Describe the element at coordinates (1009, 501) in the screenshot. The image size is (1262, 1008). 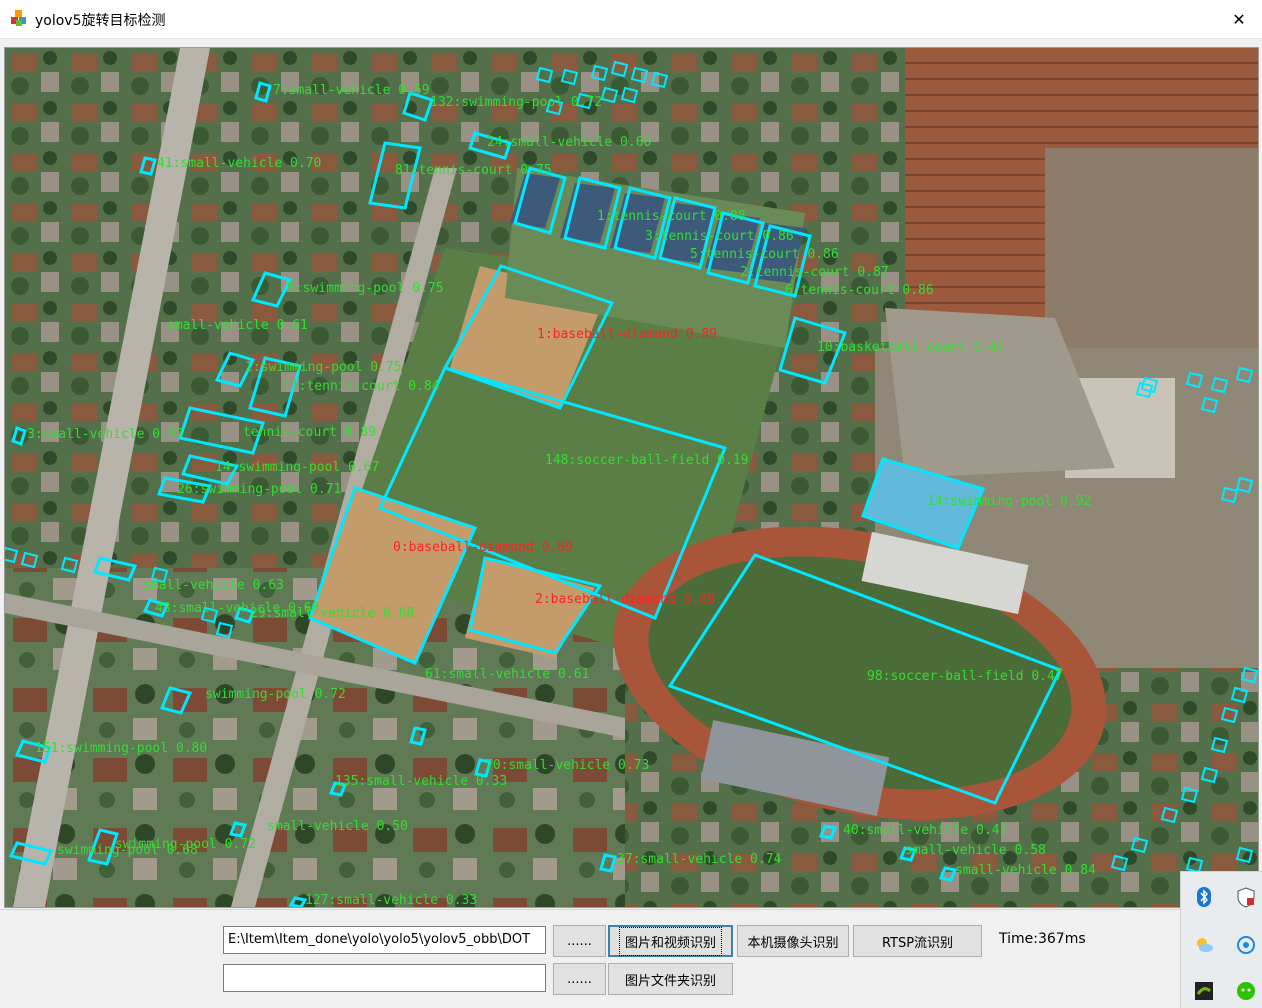
I see `detection-label: 14:swimming-pool 0.92` at that location.